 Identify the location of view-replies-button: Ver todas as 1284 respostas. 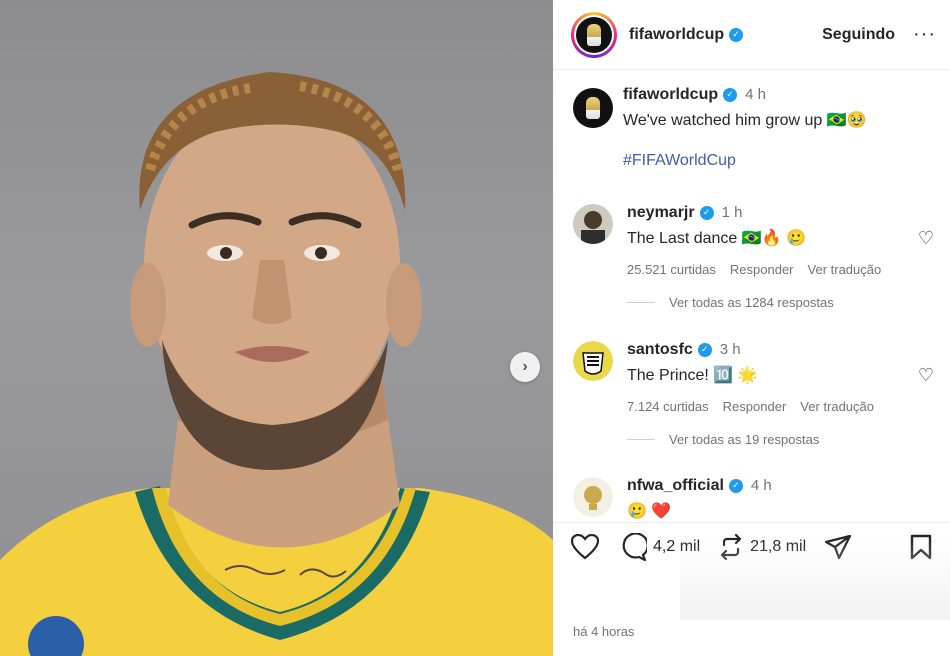
(781, 302).